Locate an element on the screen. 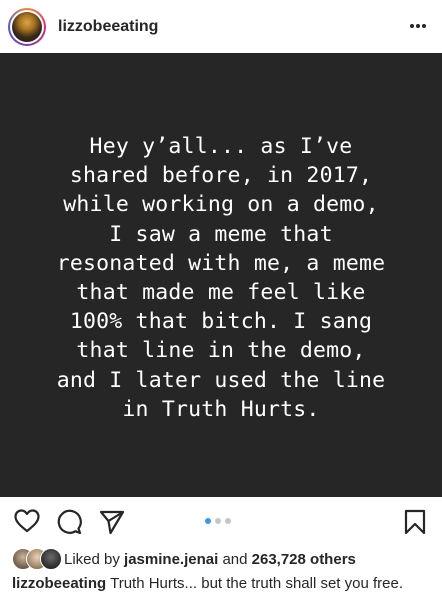 The image size is (442, 600). post-text-line: shared before, in 2017, is located at coordinates (221, 176).